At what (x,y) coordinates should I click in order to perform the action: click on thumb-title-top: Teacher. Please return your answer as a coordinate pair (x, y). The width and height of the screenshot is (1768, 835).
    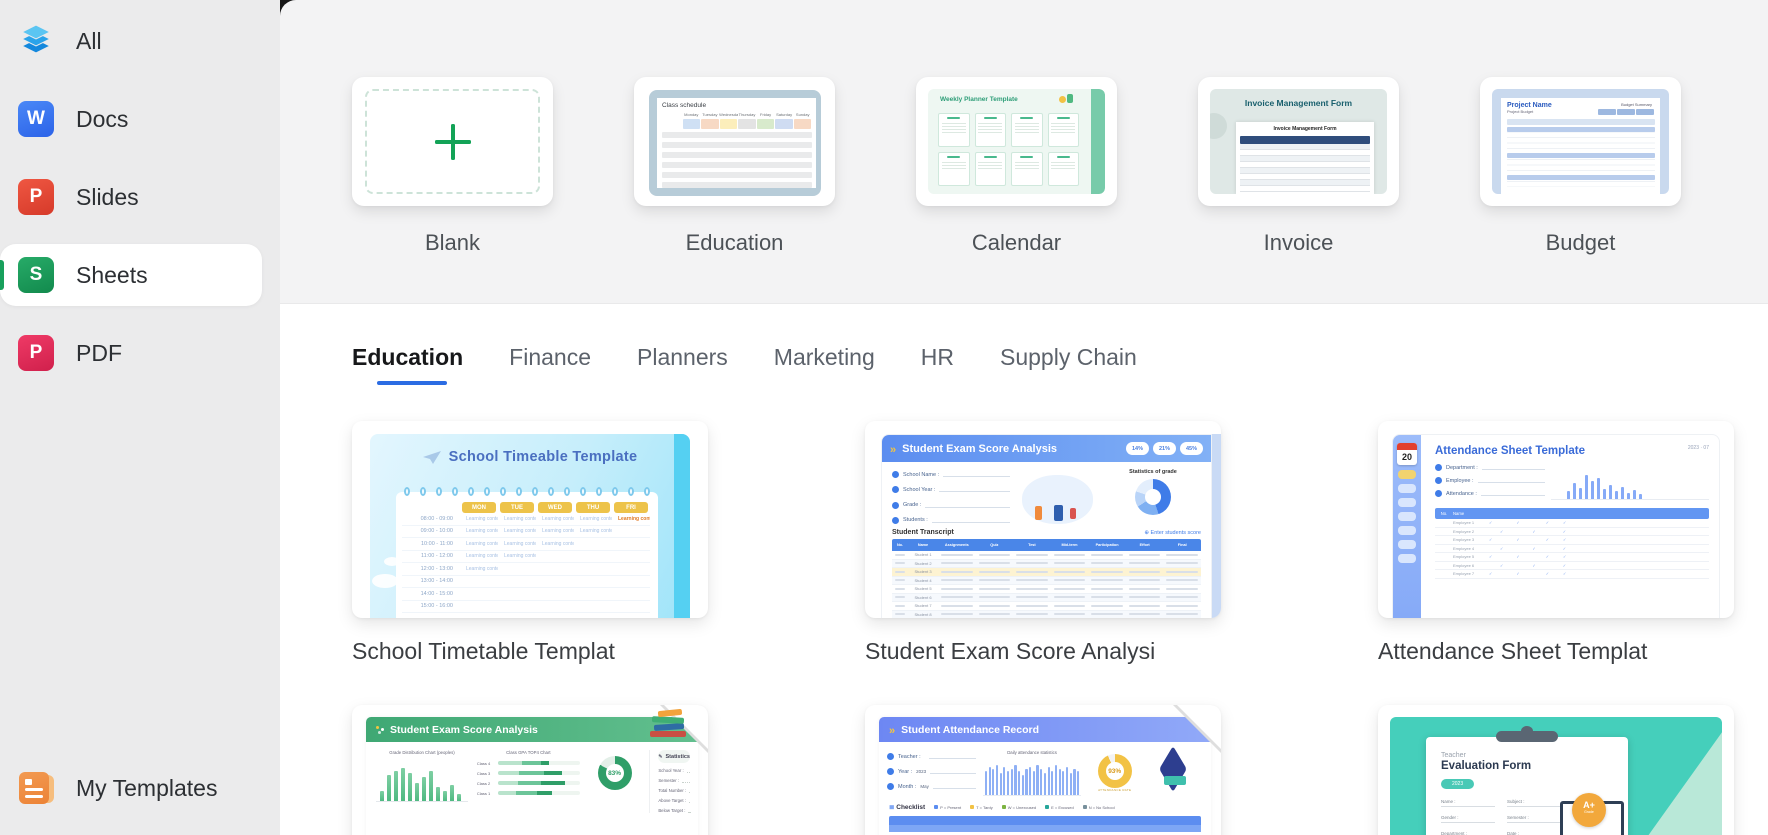
    Looking at the image, I should click on (1453, 755).